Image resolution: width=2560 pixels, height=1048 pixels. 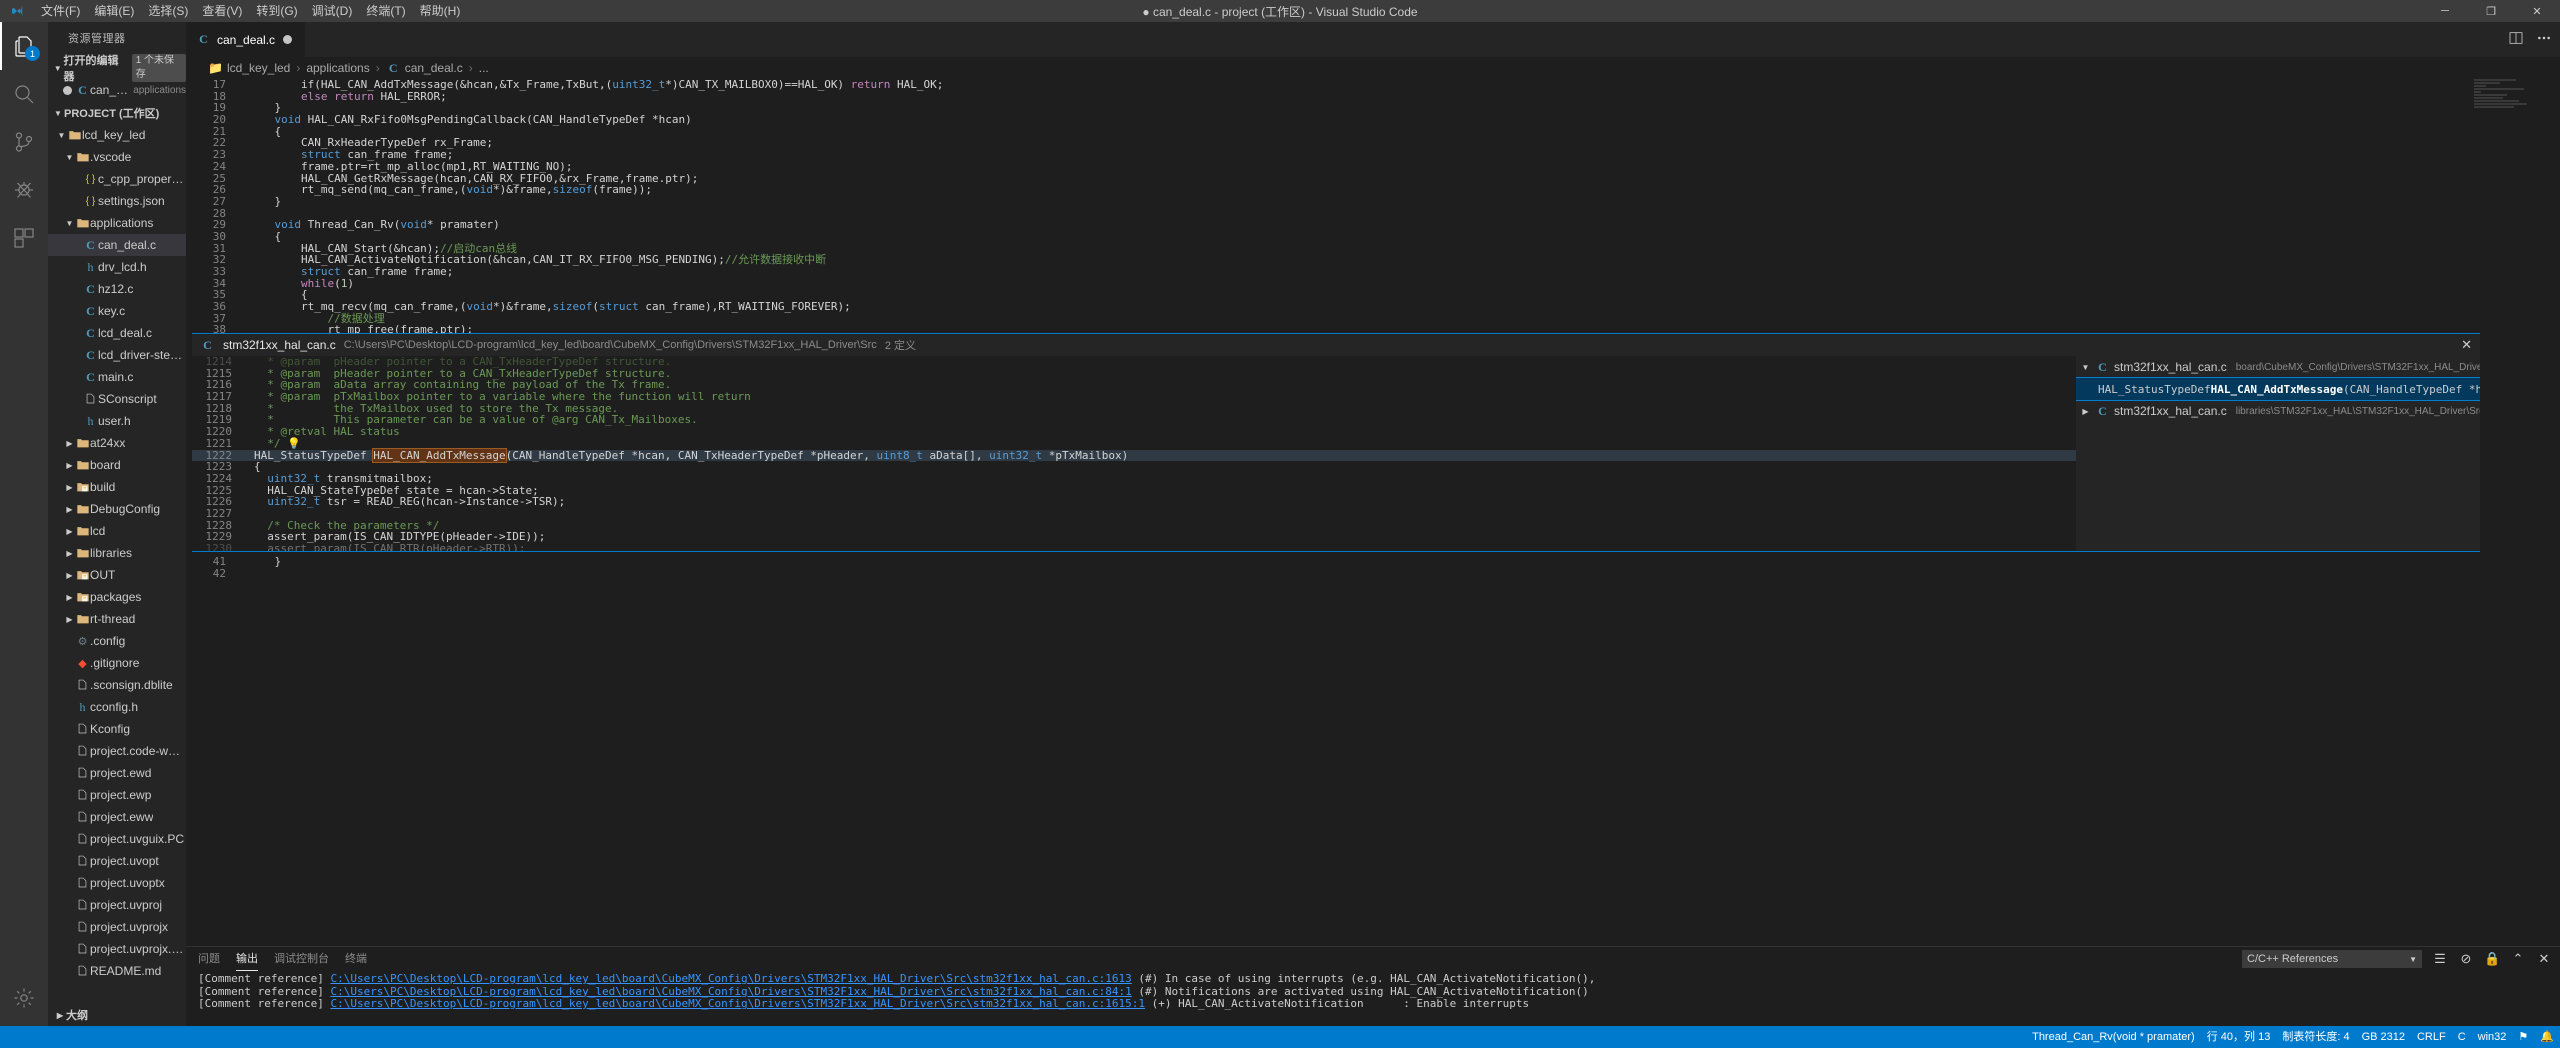 What do you see at coordinates (434, 68) in the screenshot?
I see `breadcrumb-2: can_deal.c` at bounding box center [434, 68].